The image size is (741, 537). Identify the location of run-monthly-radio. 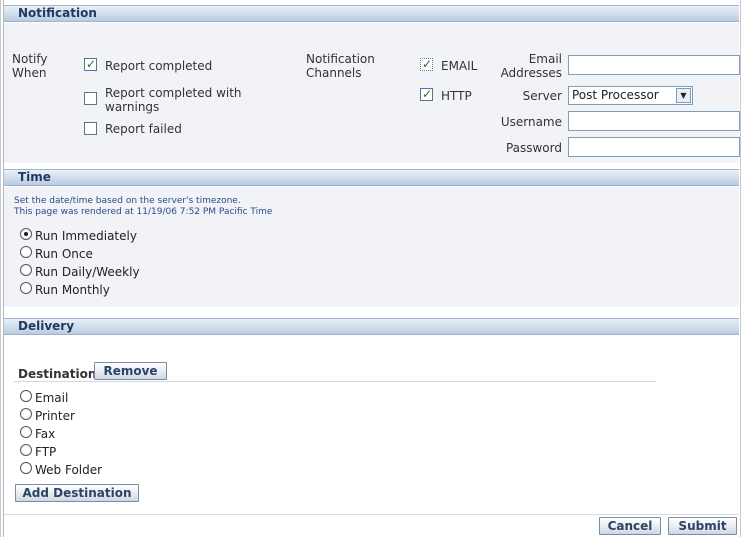
(26, 288).